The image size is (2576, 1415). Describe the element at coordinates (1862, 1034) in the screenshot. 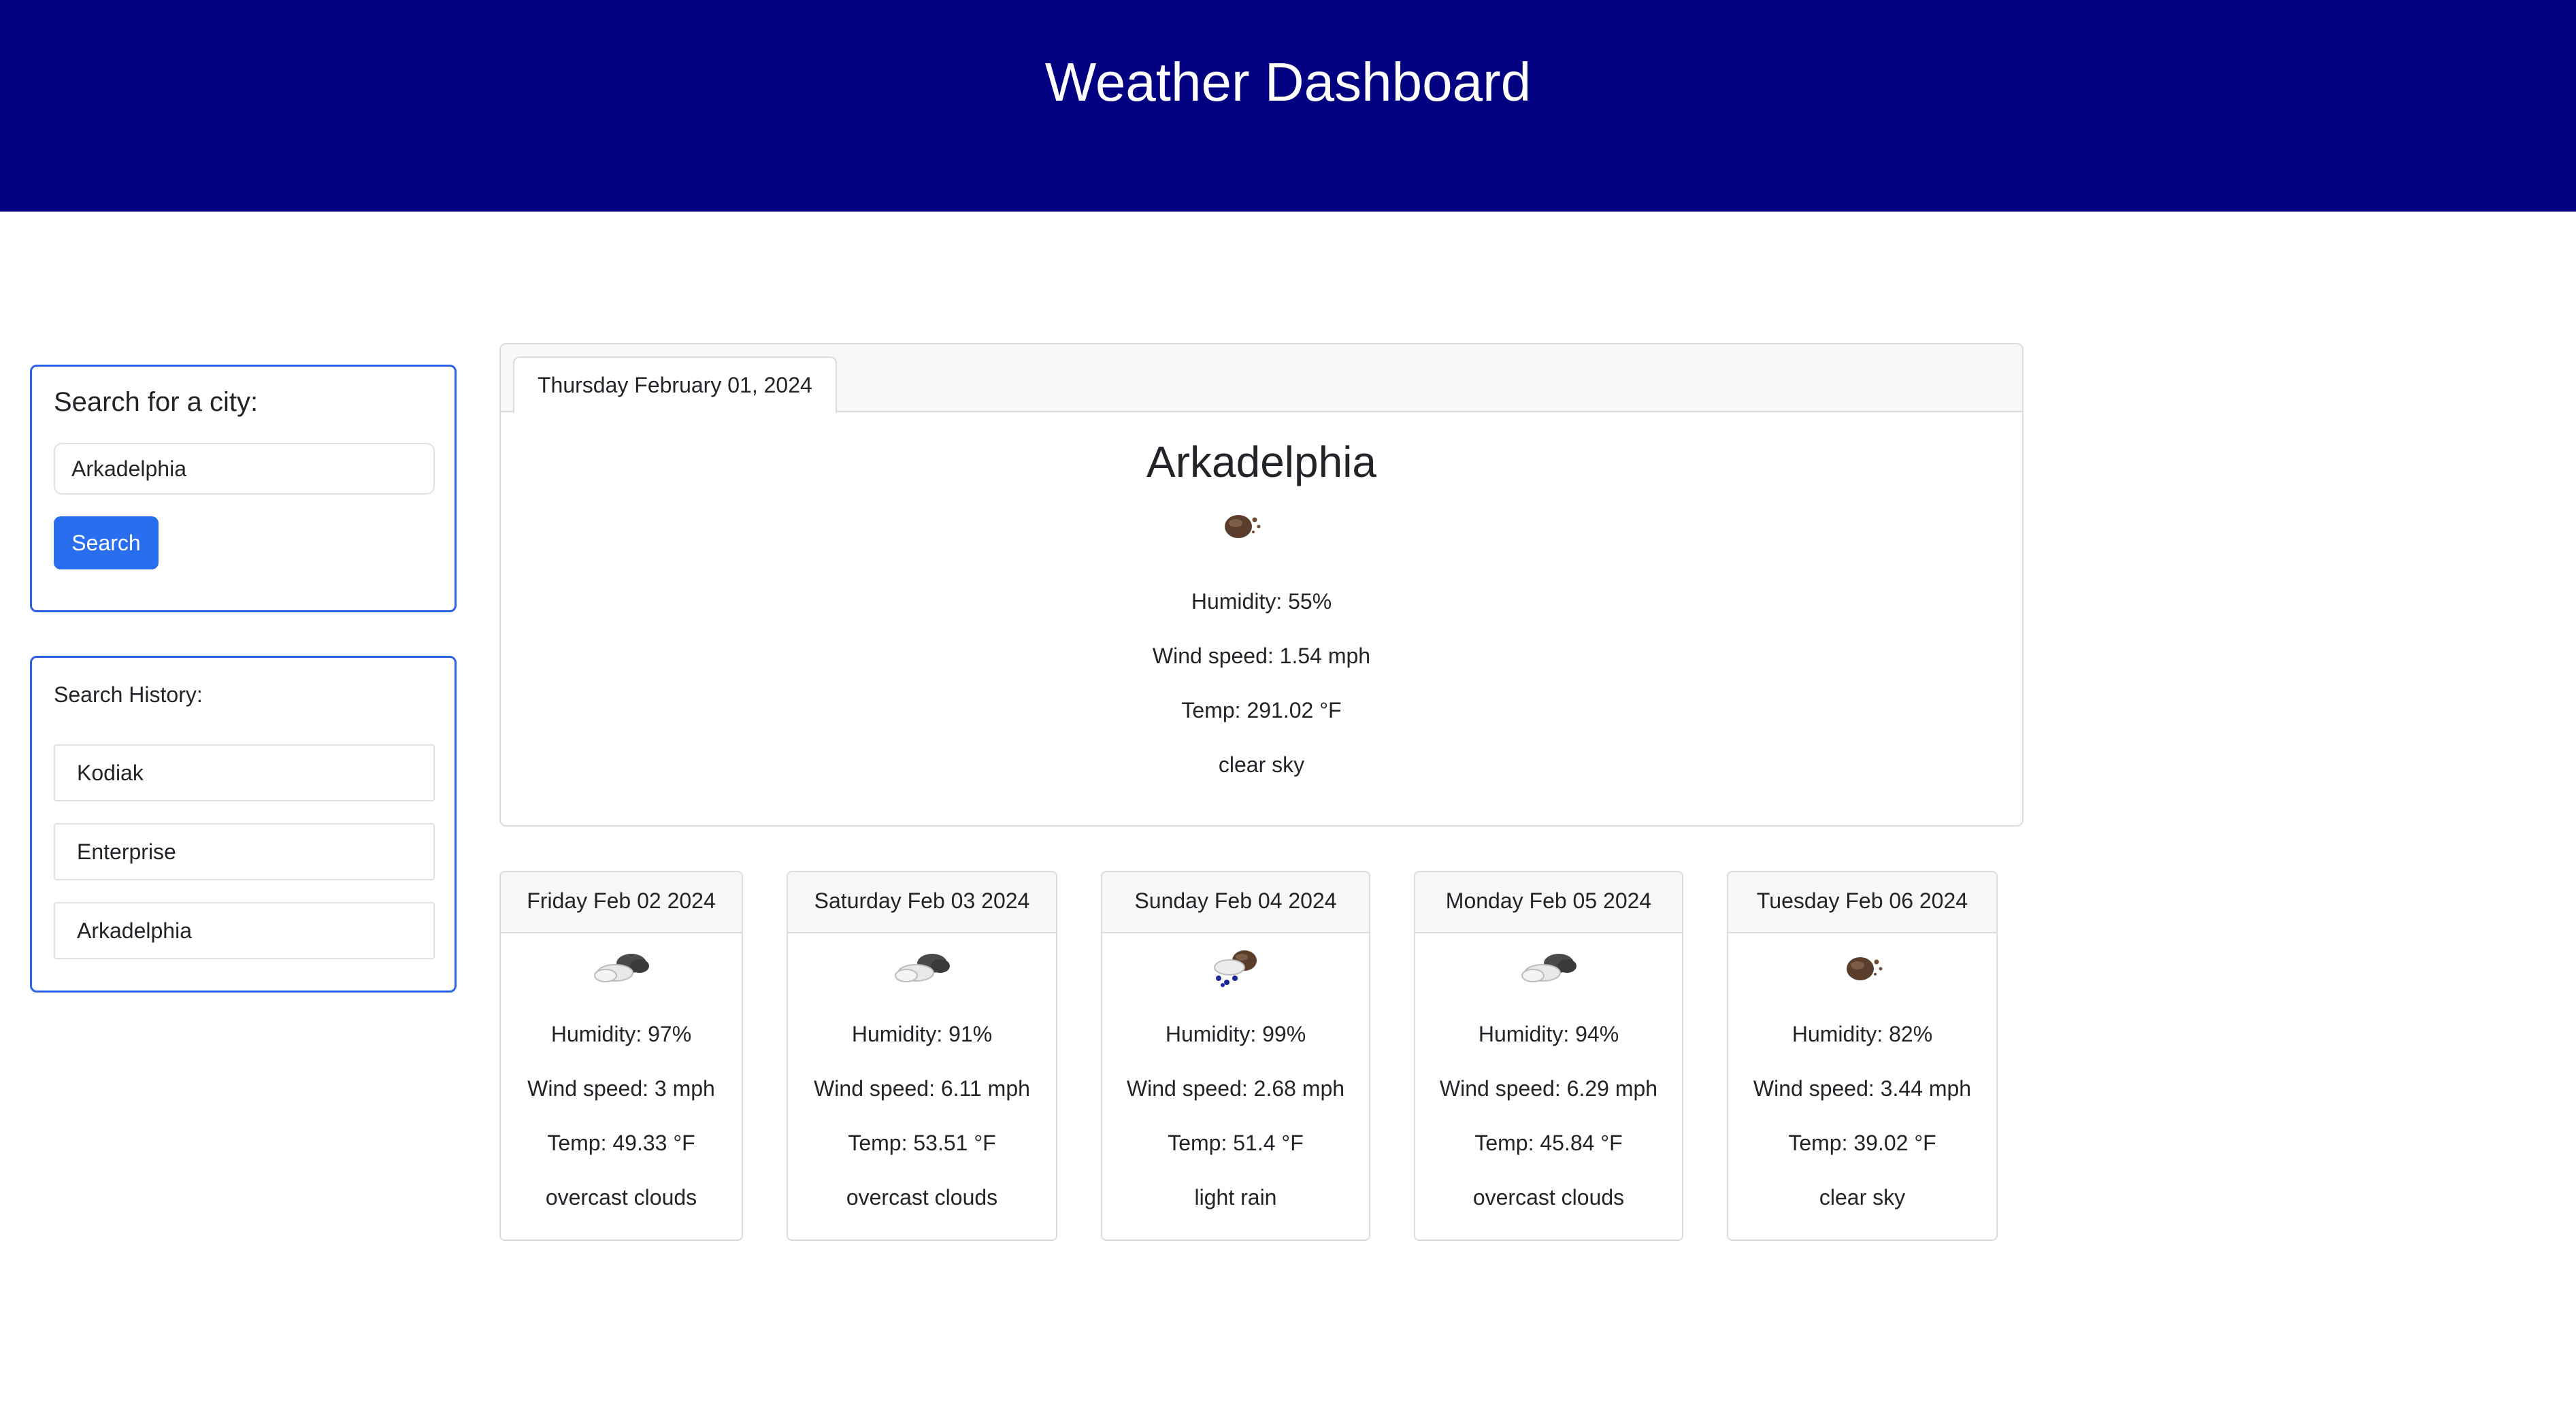

I see `forecast-humidity: Humidity: 82%` at that location.